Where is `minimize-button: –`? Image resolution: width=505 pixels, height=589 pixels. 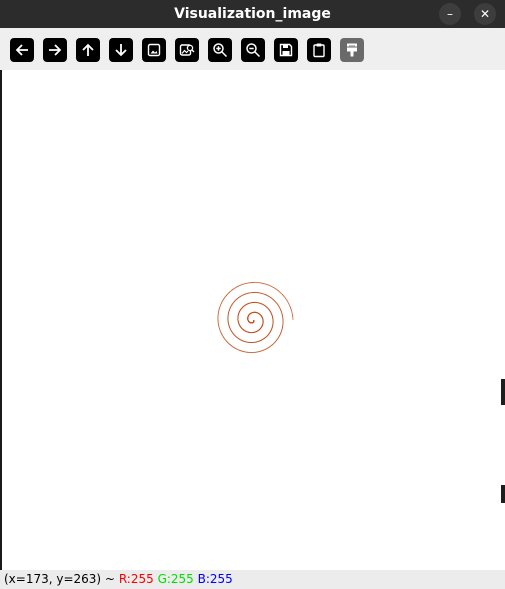 minimize-button: – is located at coordinates (450, 14).